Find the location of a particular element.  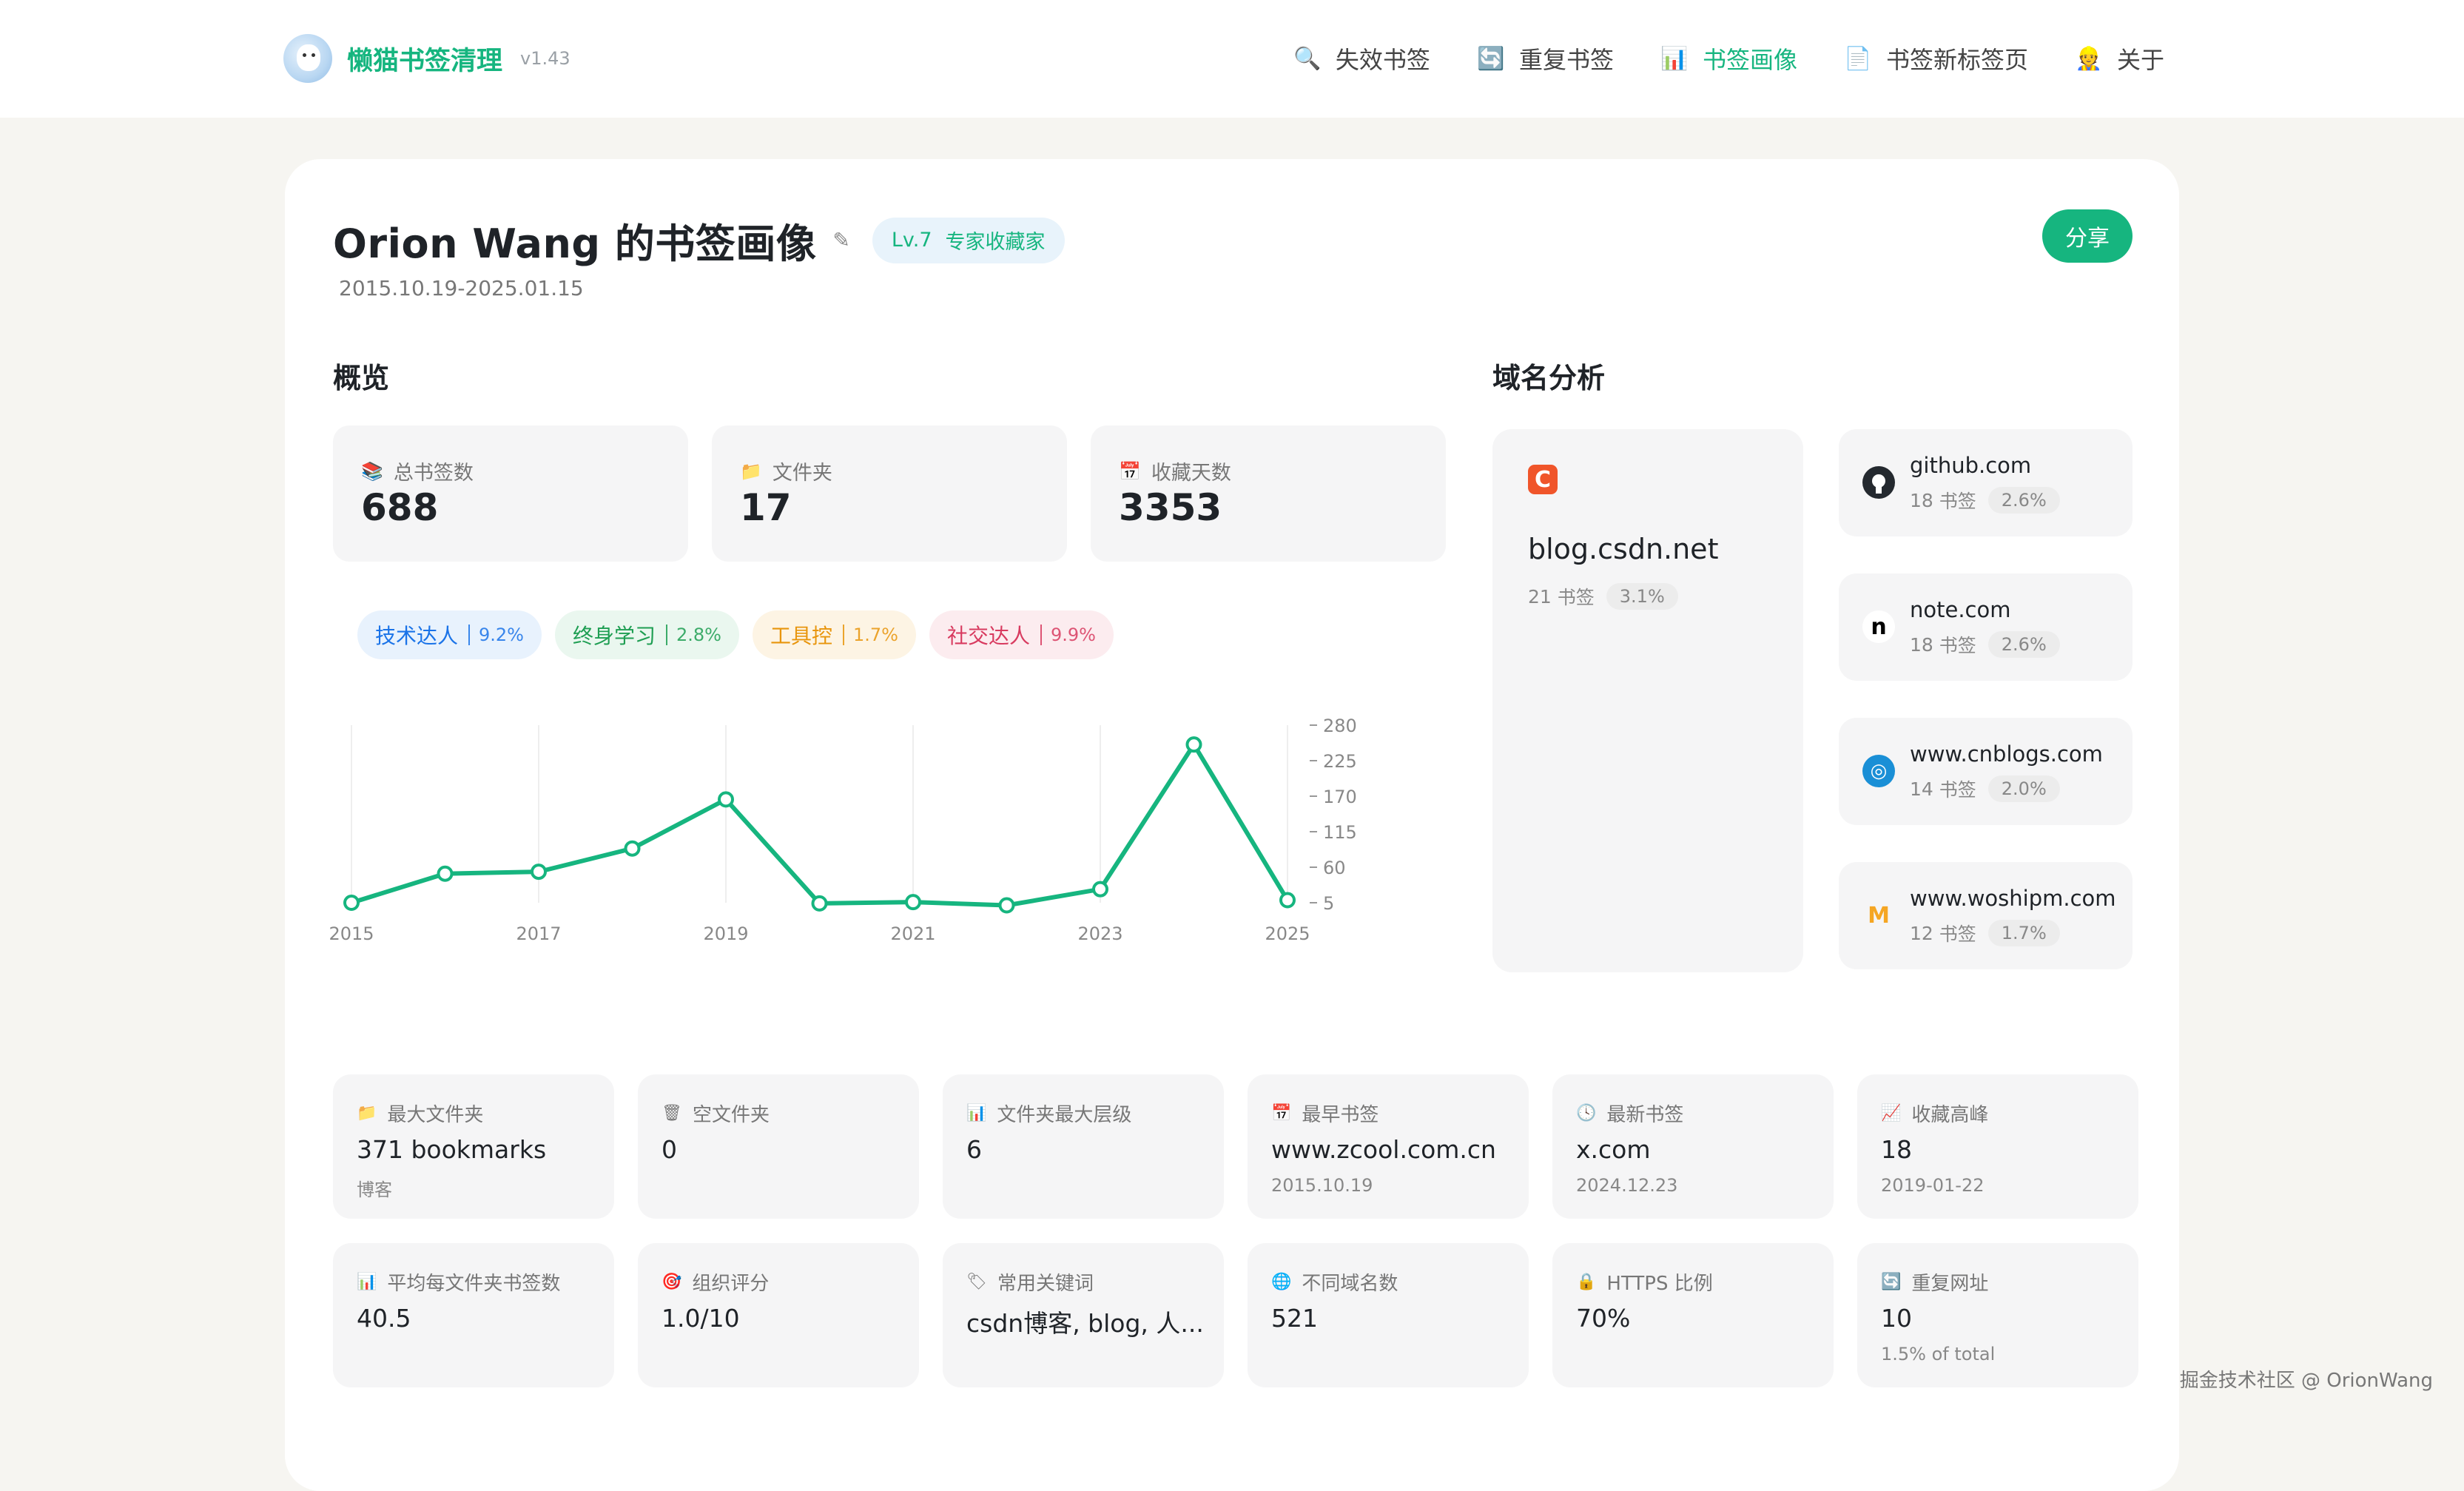

detail-label: 常用关键词 is located at coordinates (1045, 1284).